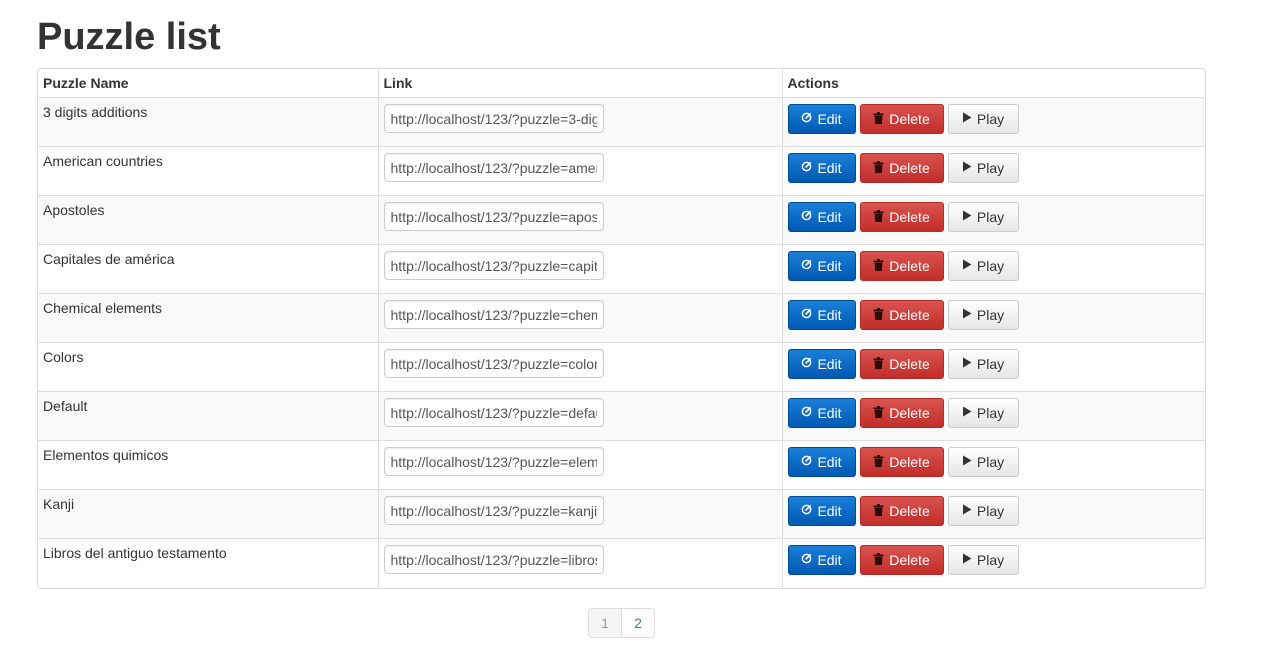 The image size is (1262, 650). Describe the element at coordinates (208, 83) in the screenshot. I see `column-header-puzzle-name: Puzzle Name` at that location.